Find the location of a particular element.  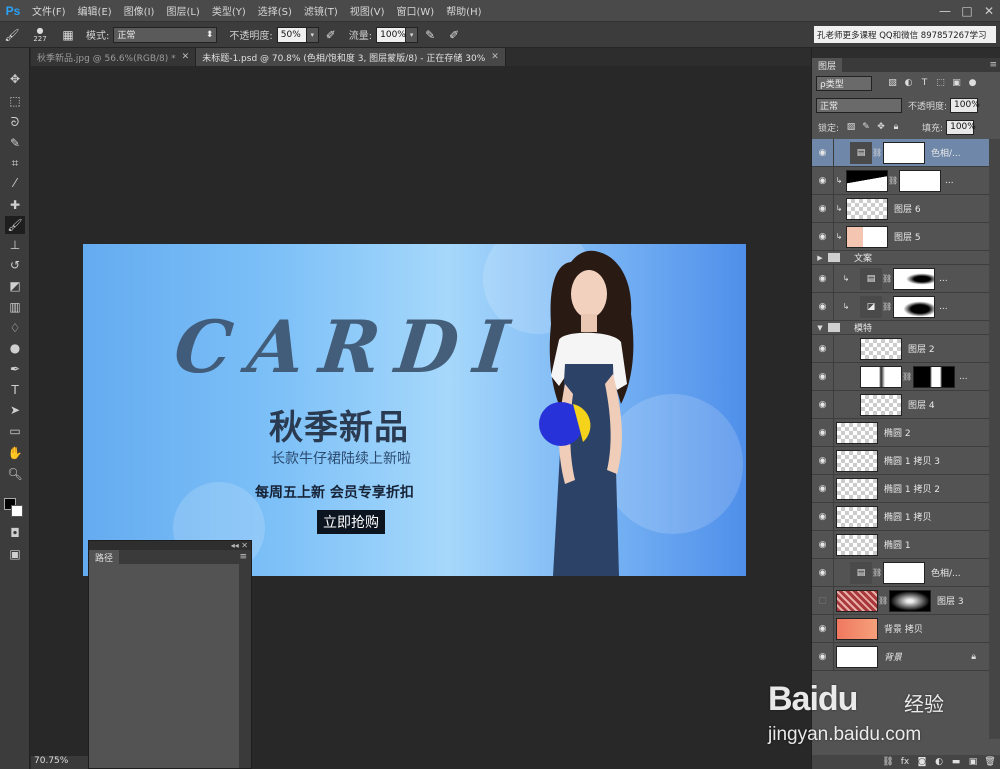

new-layer-icon: ▣ is located at coordinates (973, 762).